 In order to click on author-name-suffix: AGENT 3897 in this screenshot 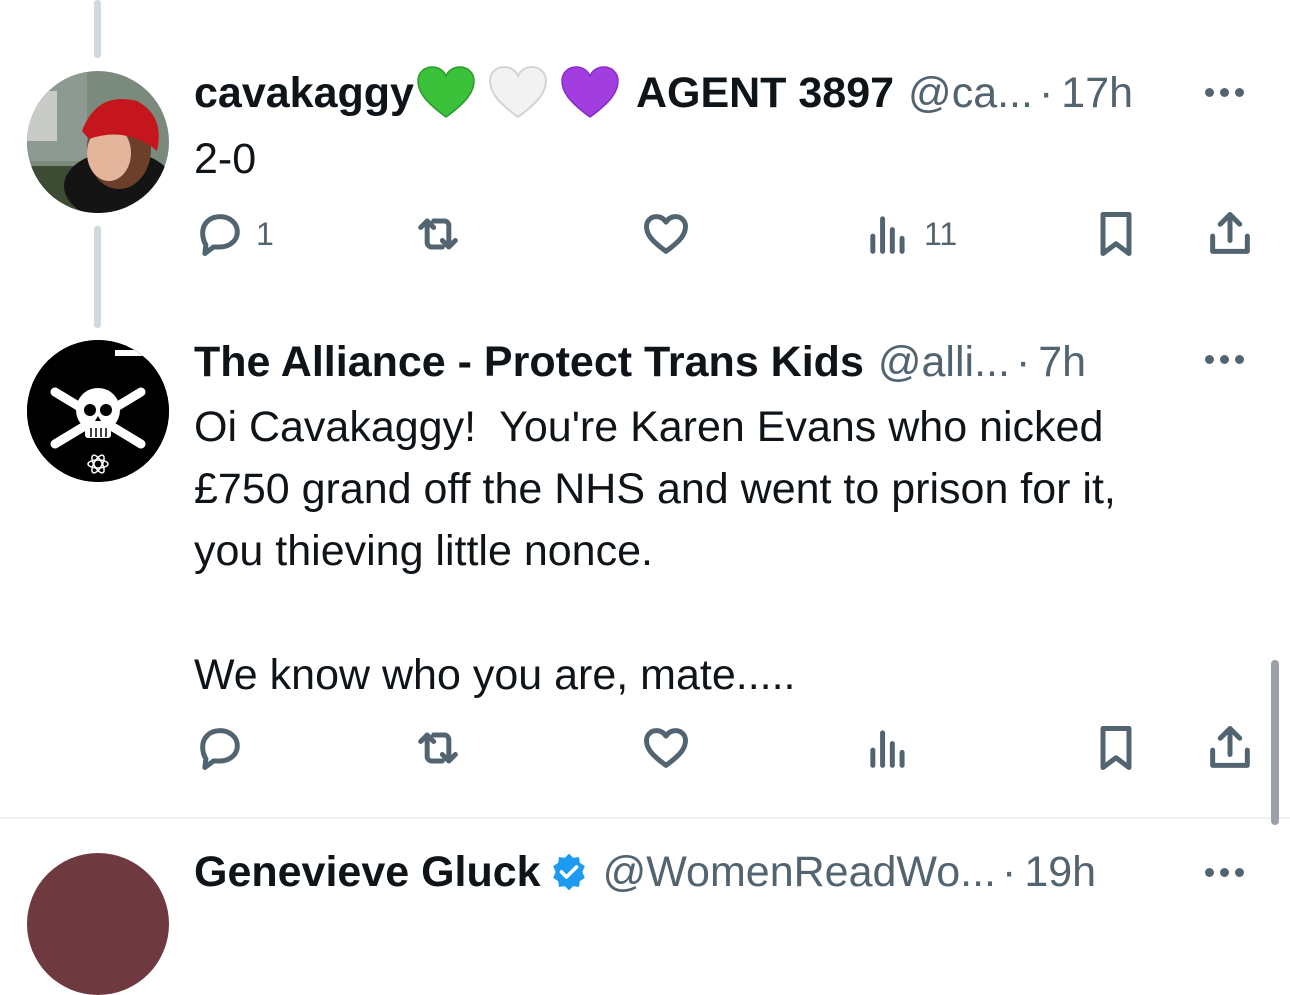, I will do `click(765, 93)`.